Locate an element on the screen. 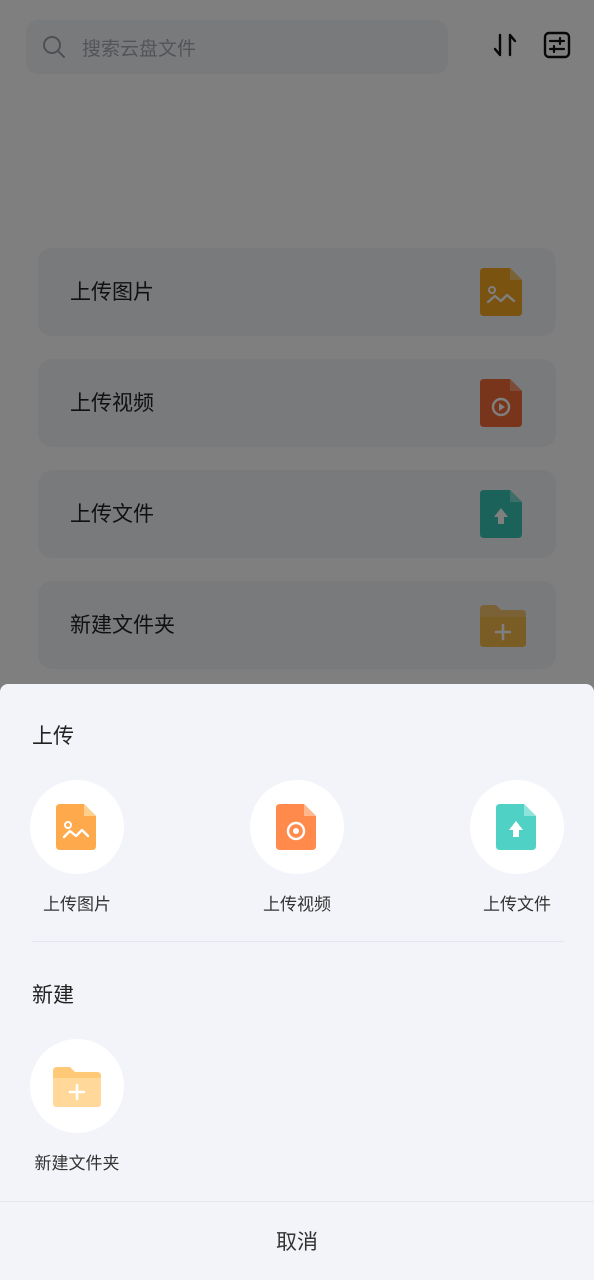 The height and width of the screenshot is (1280, 594). section-title-upload: 上传 is located at coordinates (53, 736).